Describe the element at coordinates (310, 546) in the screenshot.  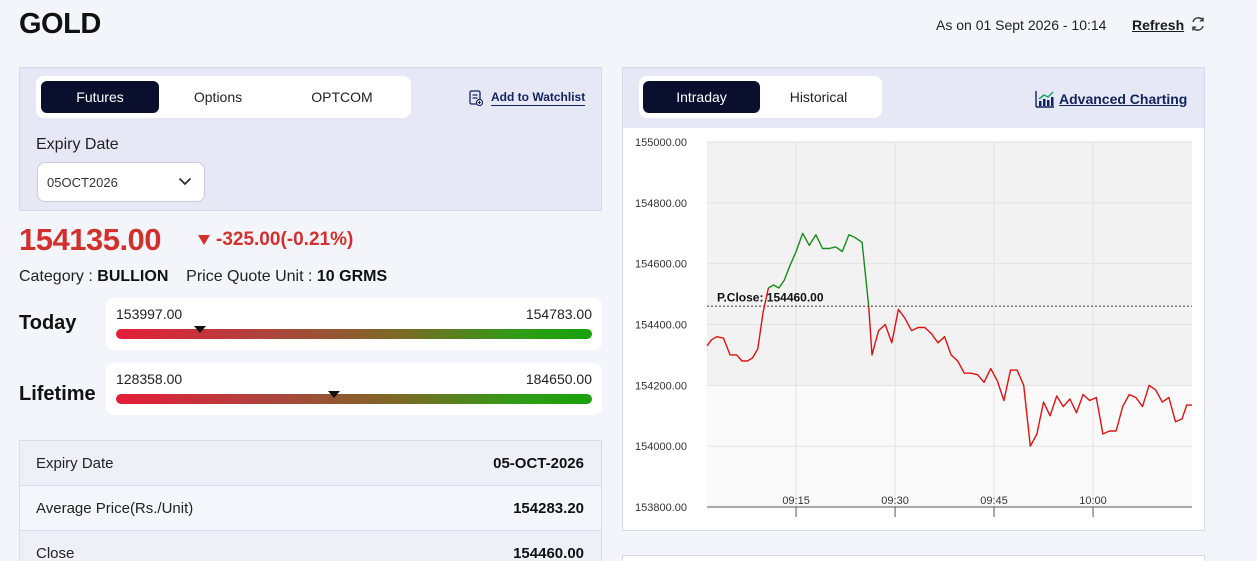
I see `table-row: Close 154460.00` at that location.